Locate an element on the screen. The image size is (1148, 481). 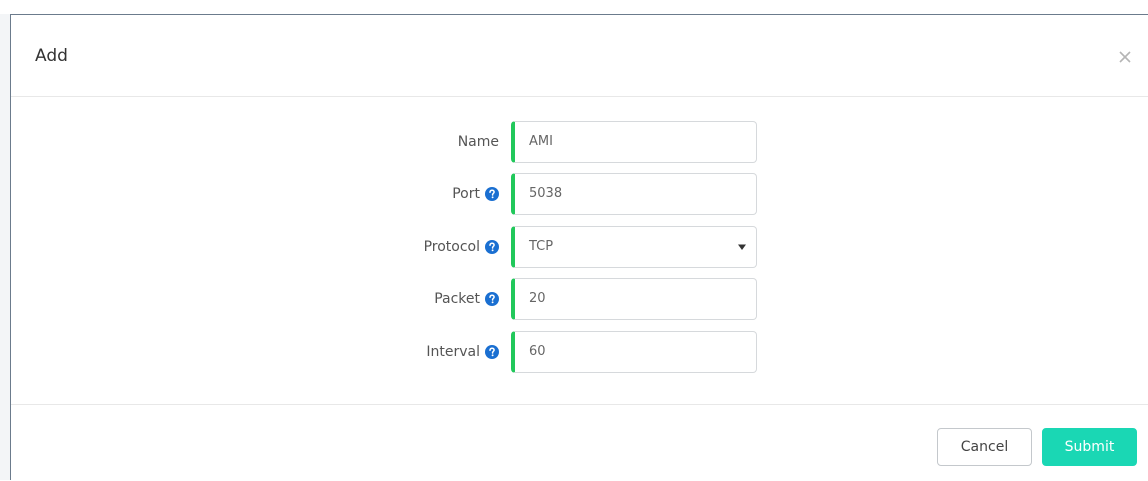
close-icon is located at coordinates (1127, 57).